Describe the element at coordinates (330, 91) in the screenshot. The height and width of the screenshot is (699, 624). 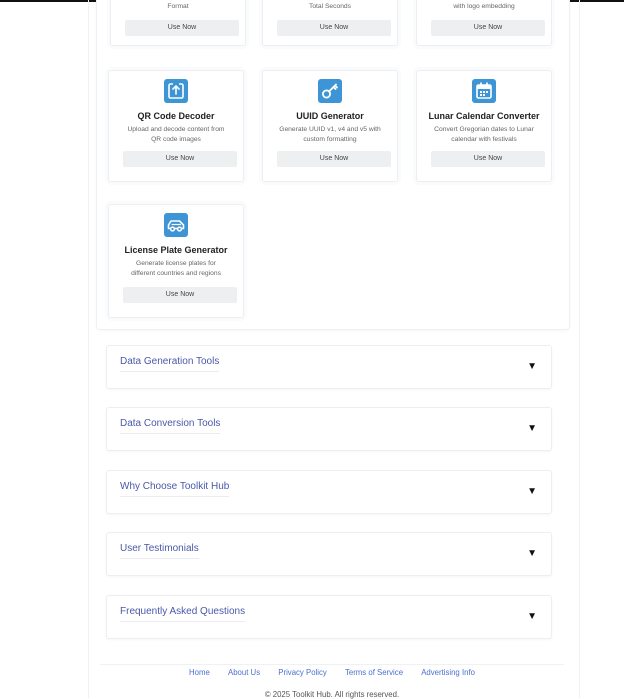
I see `key-icon` at that location.